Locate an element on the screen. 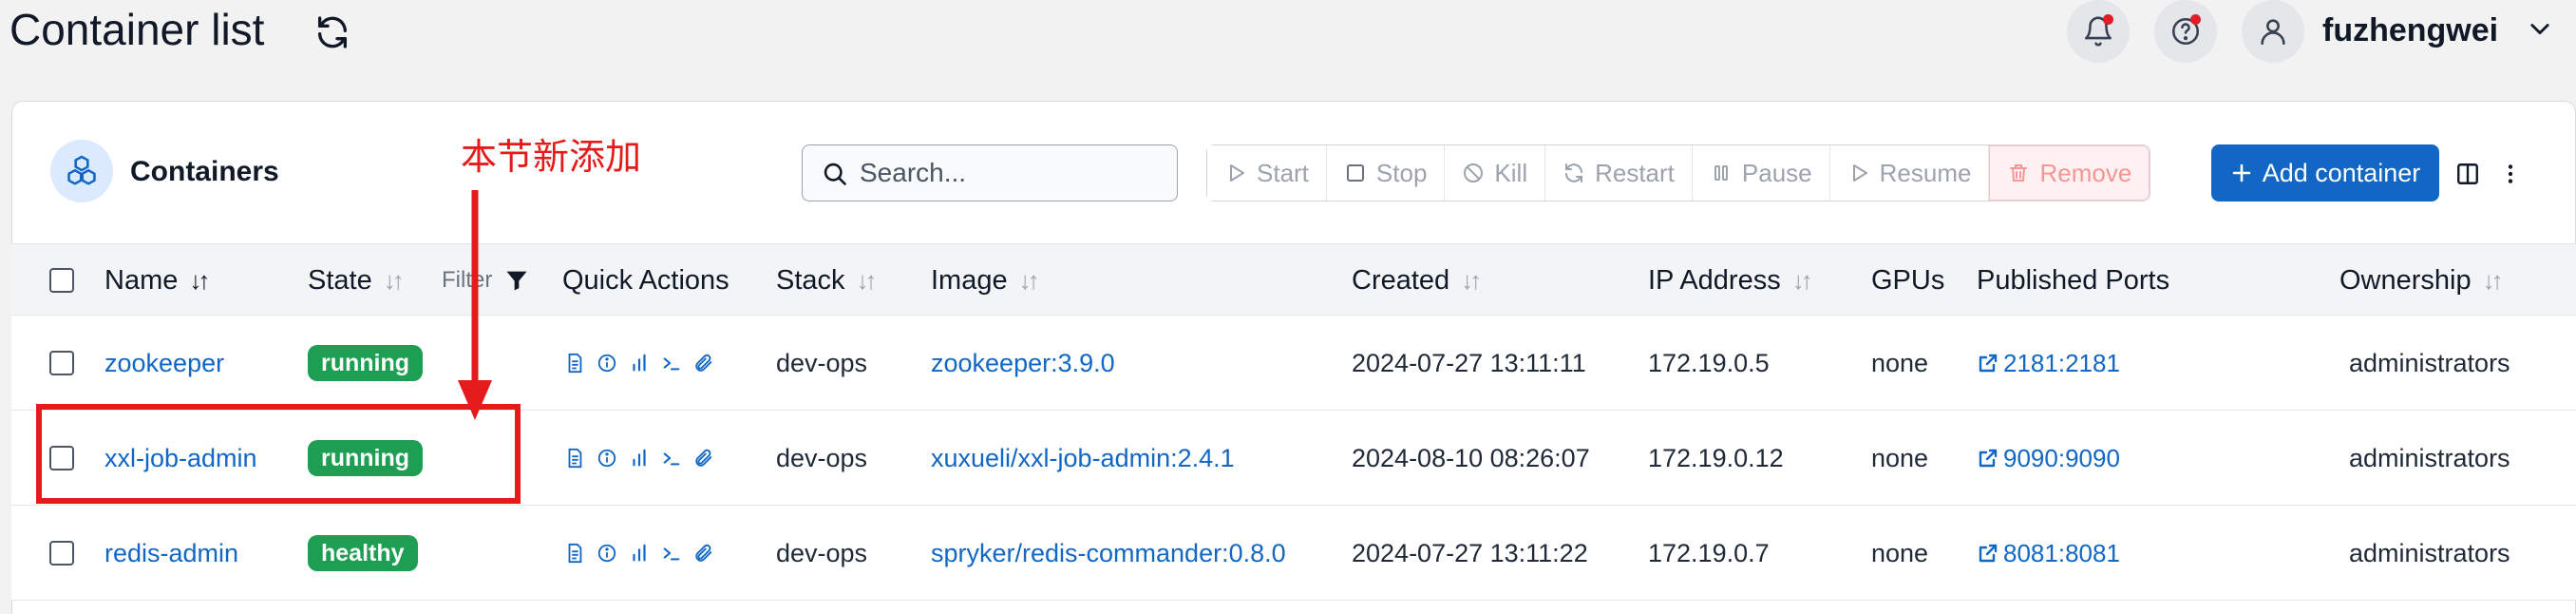 This screenshot has height=614, width=2576. search-input is located at coordinates (1012, 173).